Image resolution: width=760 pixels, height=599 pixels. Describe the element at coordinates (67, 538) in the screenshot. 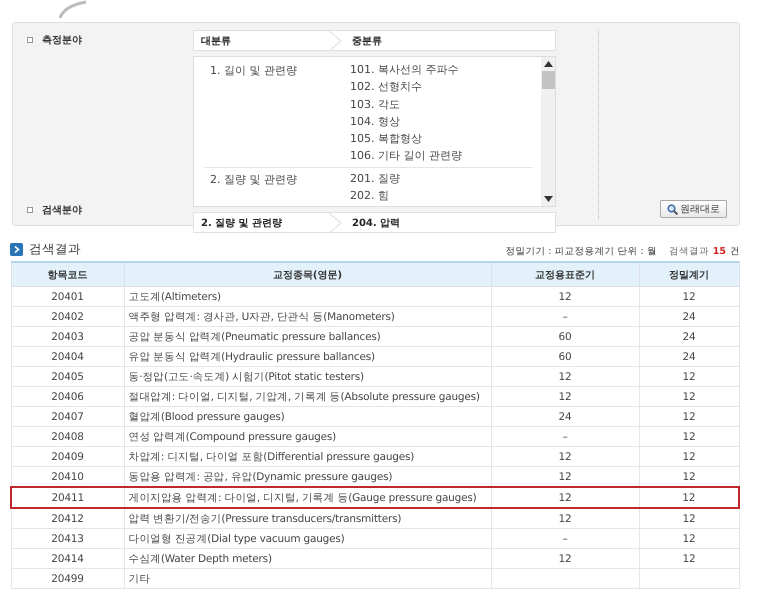

I see `table-cell: 20413` at that location.